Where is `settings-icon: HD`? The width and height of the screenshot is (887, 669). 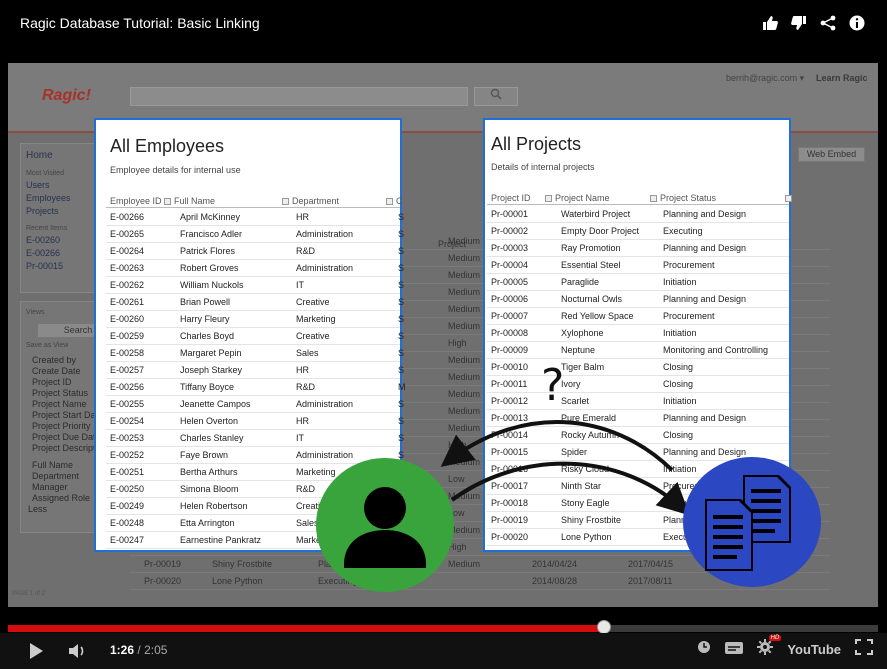
settings-icon: HD is located at coordinates (769, 647).